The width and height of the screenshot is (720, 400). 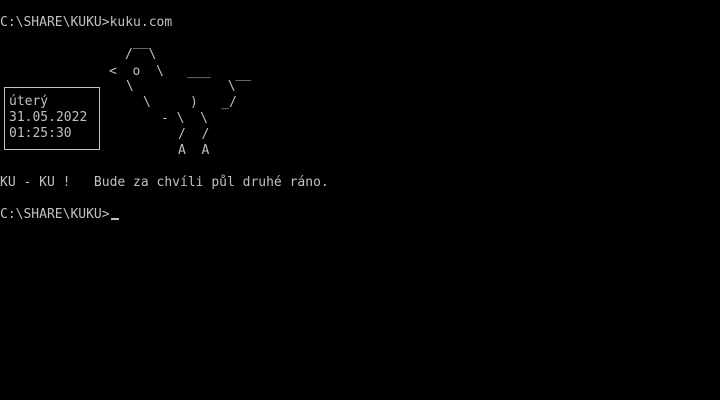 I want to click on prompt-line: C:\SHARE\KUKU>, so click(x=59, y=215).